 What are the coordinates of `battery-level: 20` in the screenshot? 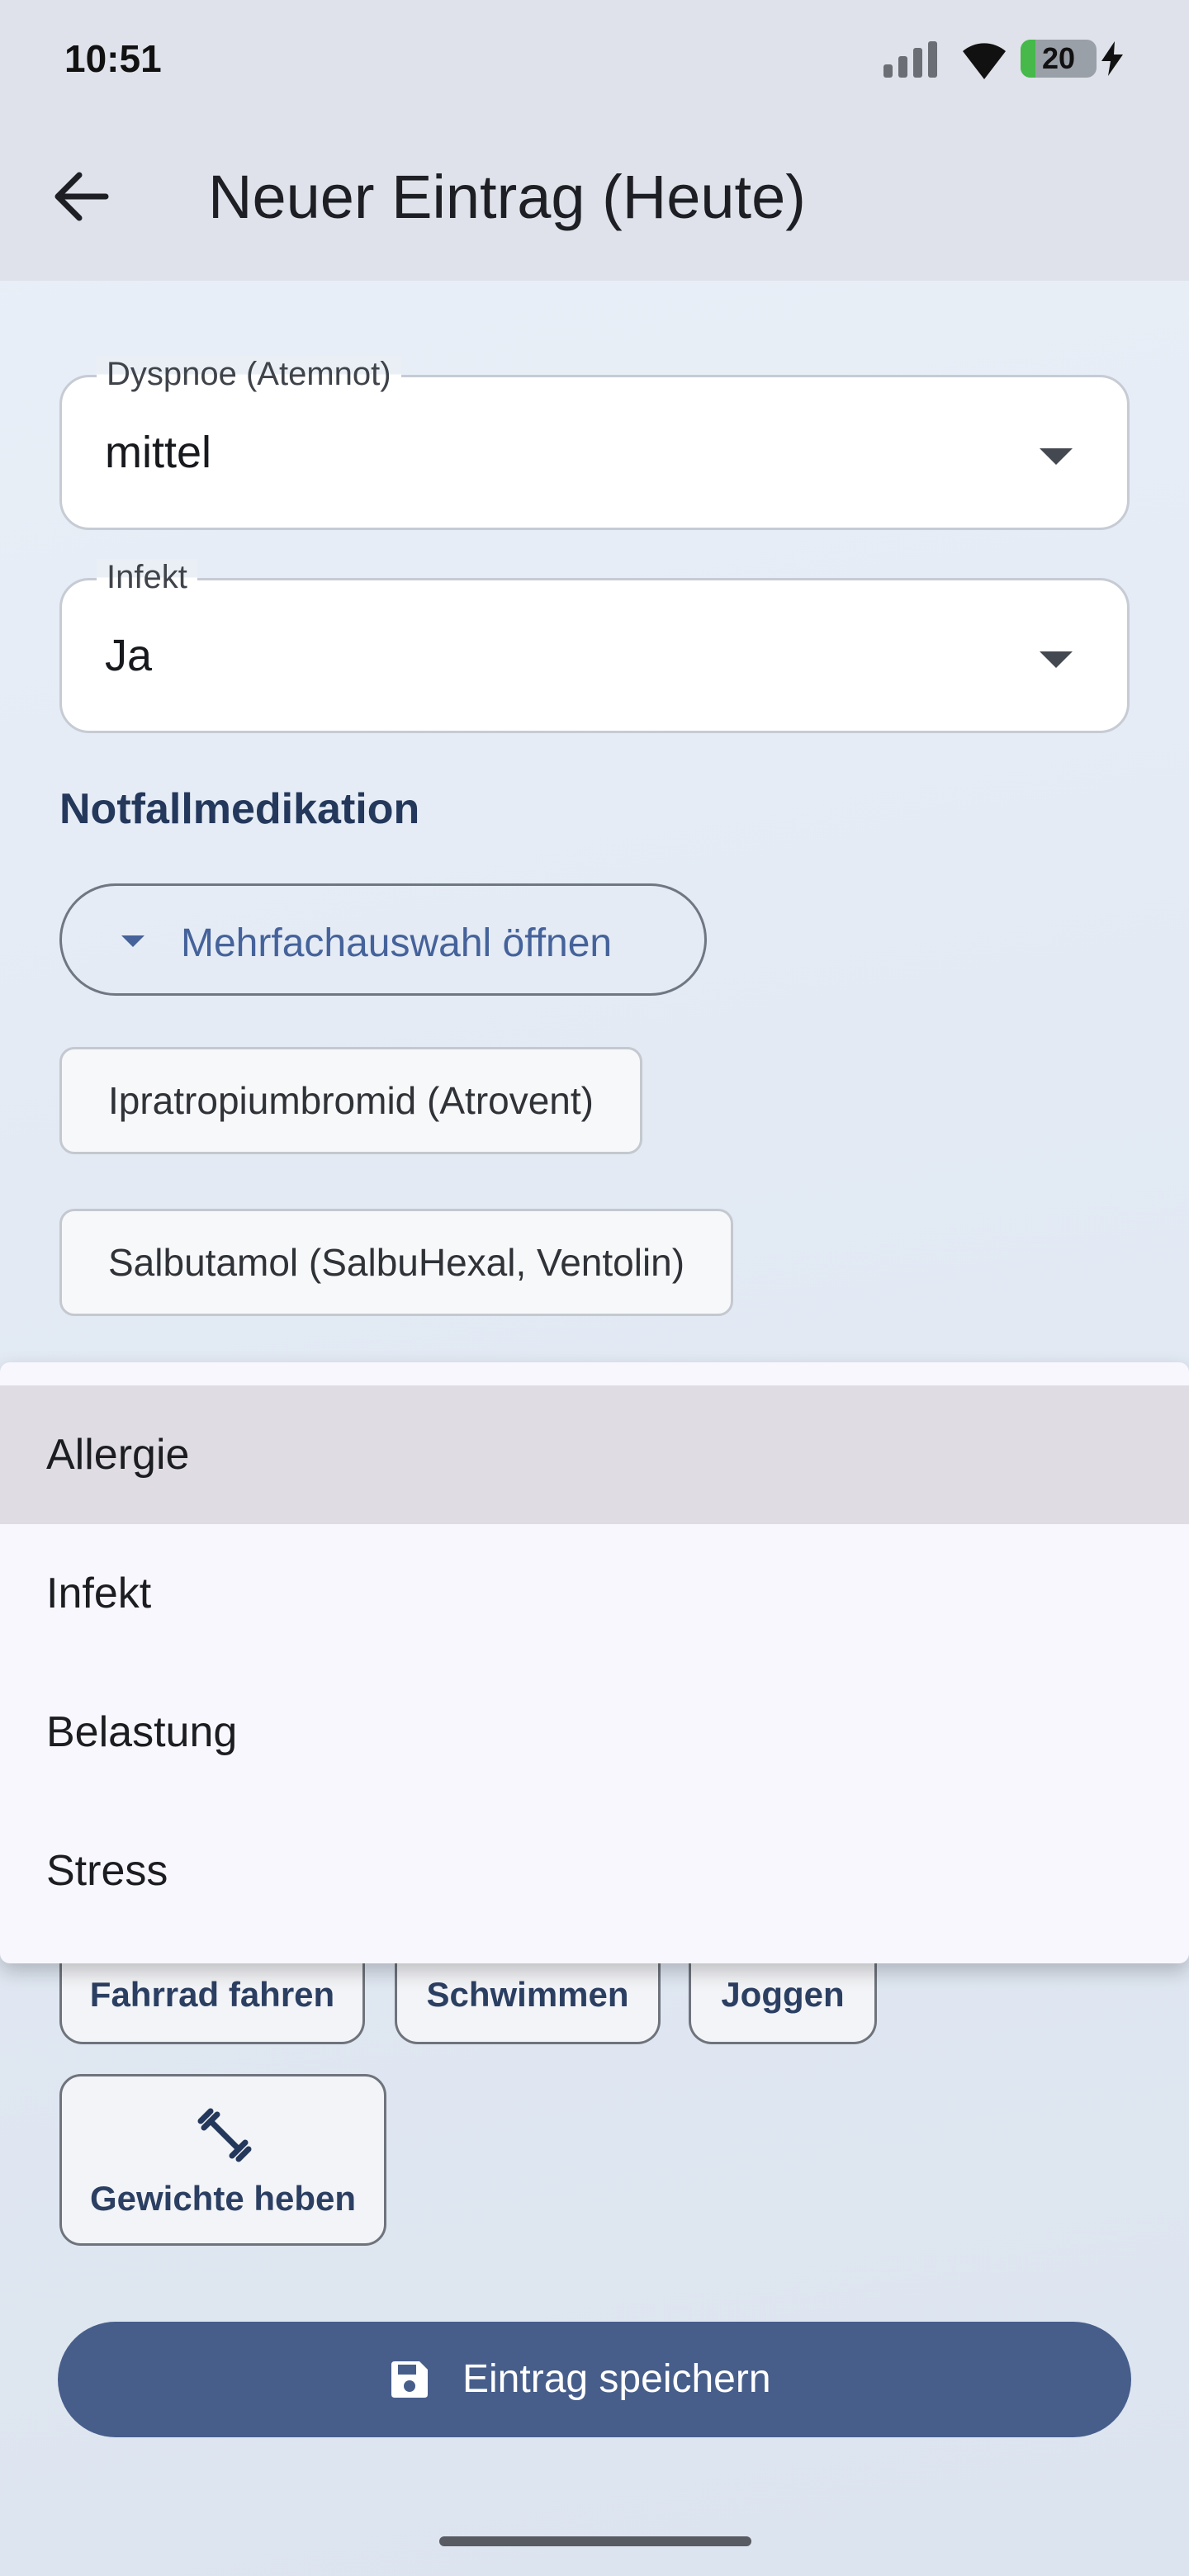 It's located at (1058, 58).